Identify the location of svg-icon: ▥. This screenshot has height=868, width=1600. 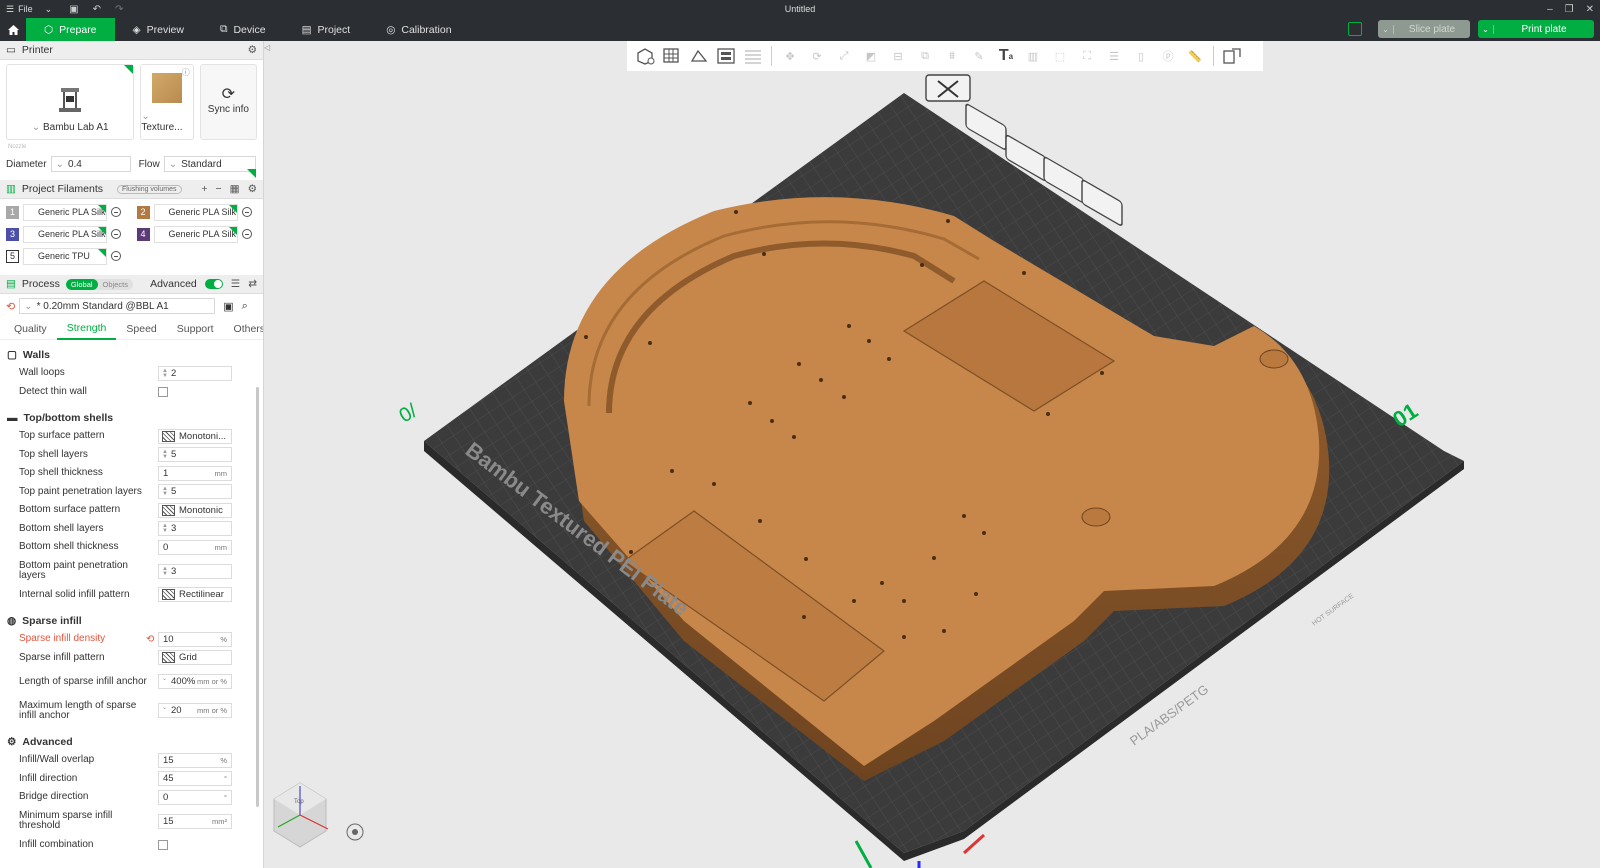
(1033, 56).